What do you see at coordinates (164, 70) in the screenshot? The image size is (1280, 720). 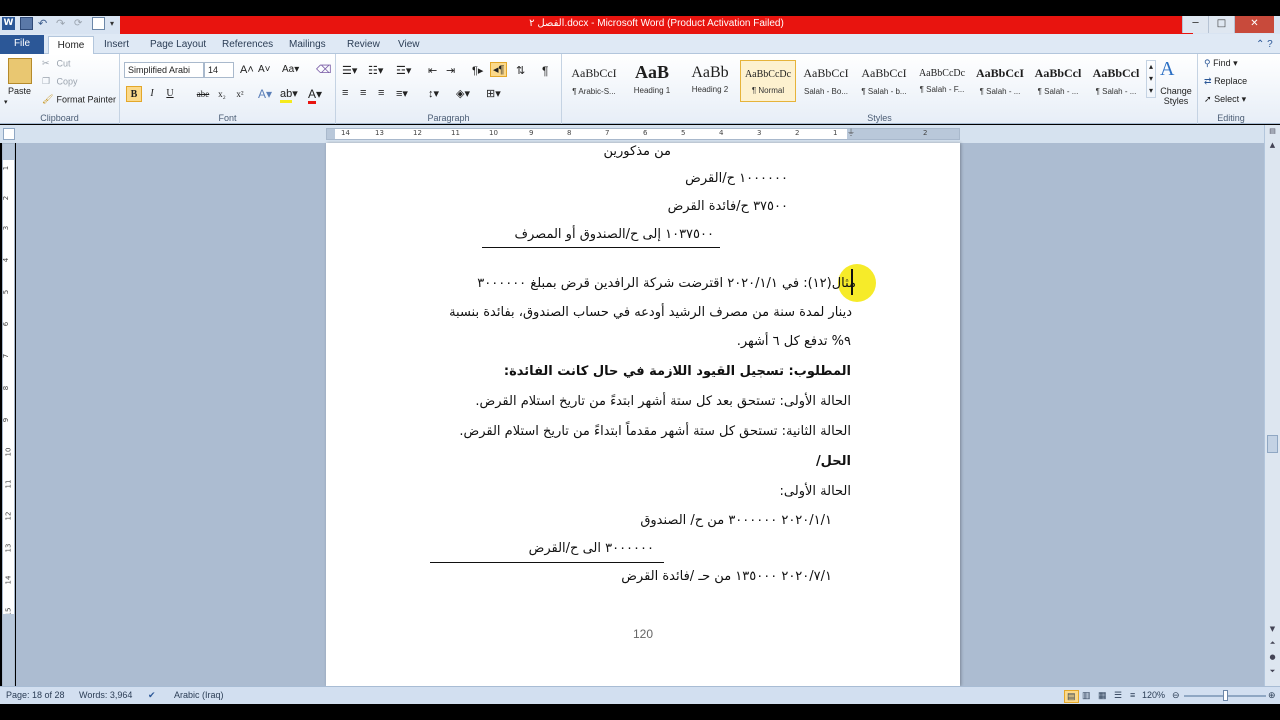 I see `font-name-select: Simplified Arabi` at bounding box center [164, 70].